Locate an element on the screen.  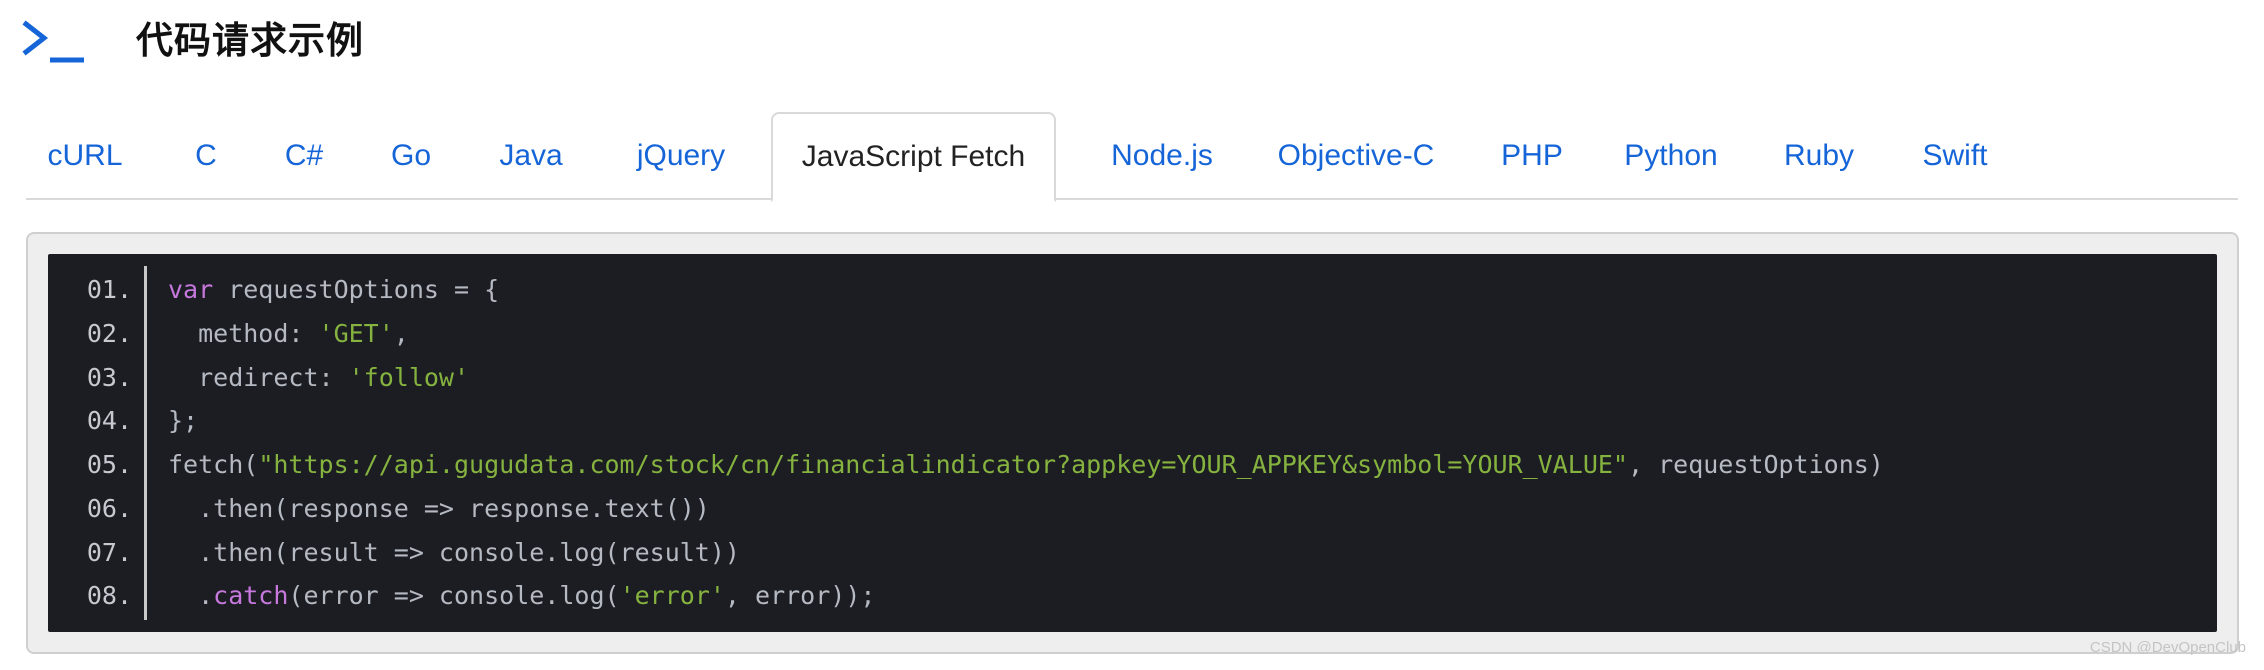
tab-c: C is located at coordinates (206, 156).